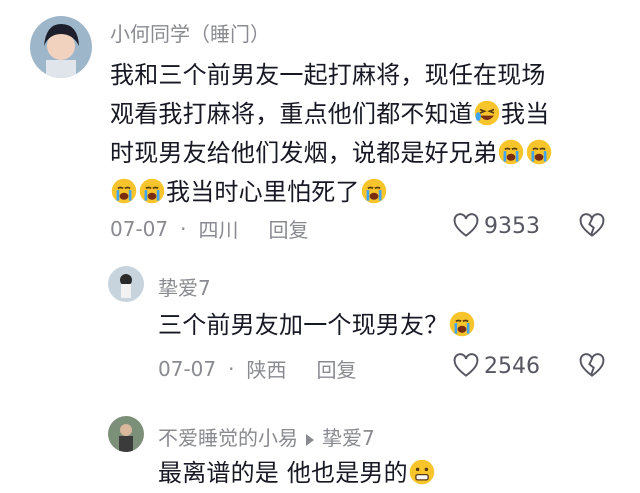 This screenshot has width=640, height=493. Describe the element at coordinates (422, 472) in the screenshot. I see `grinning-emoji-icon` at that location.